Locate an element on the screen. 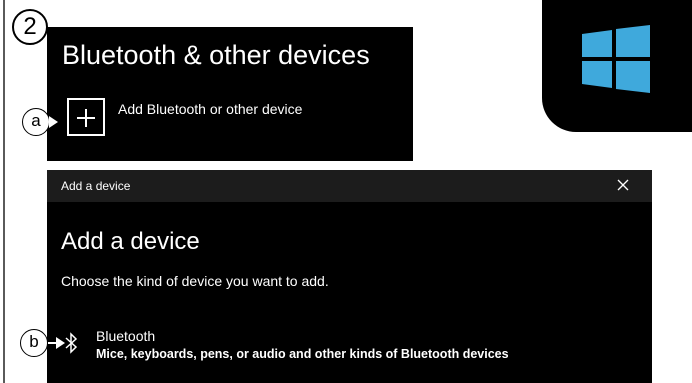  callout-b: b is located at coordinates (34, 343).